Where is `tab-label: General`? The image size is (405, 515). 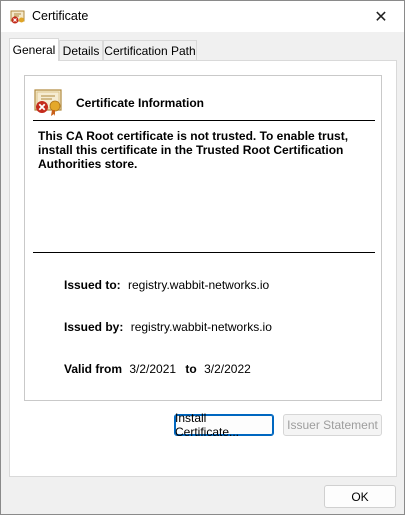
tab-label: General is located at coordinates (34, 50).